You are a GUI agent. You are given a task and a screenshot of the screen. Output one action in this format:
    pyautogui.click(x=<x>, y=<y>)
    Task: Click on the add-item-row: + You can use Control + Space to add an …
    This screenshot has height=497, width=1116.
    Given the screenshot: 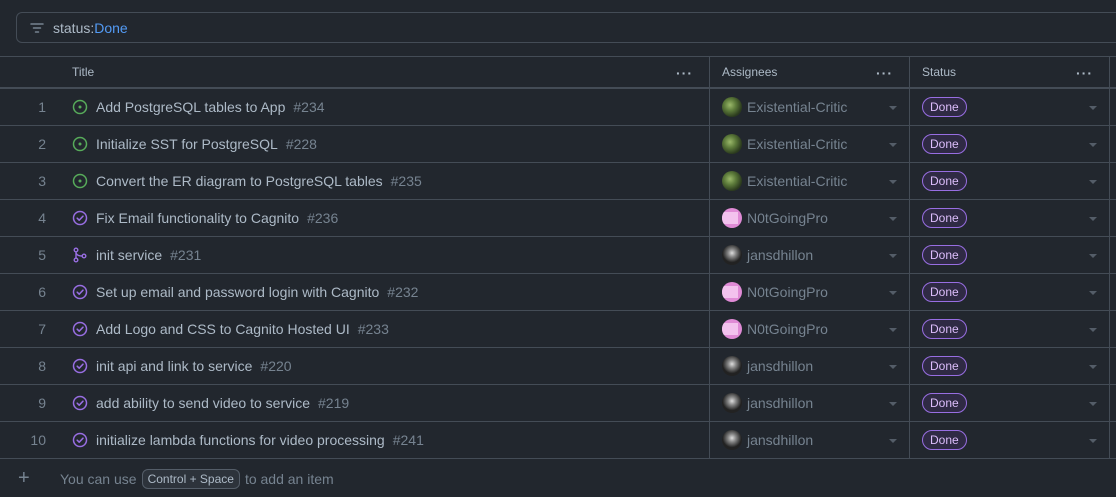 What is the action you would take?
    pyautogui.click(x=558, y=478)
    